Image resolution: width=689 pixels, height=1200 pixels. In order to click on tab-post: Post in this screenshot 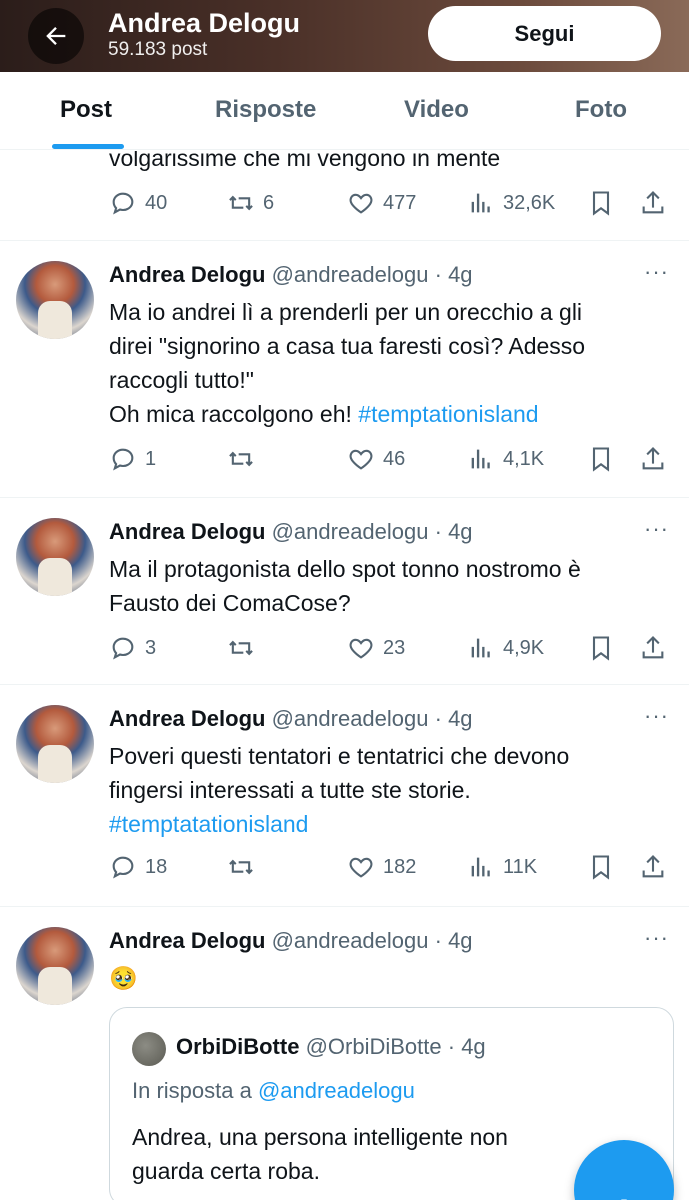, I will do `click(86, 110)`.